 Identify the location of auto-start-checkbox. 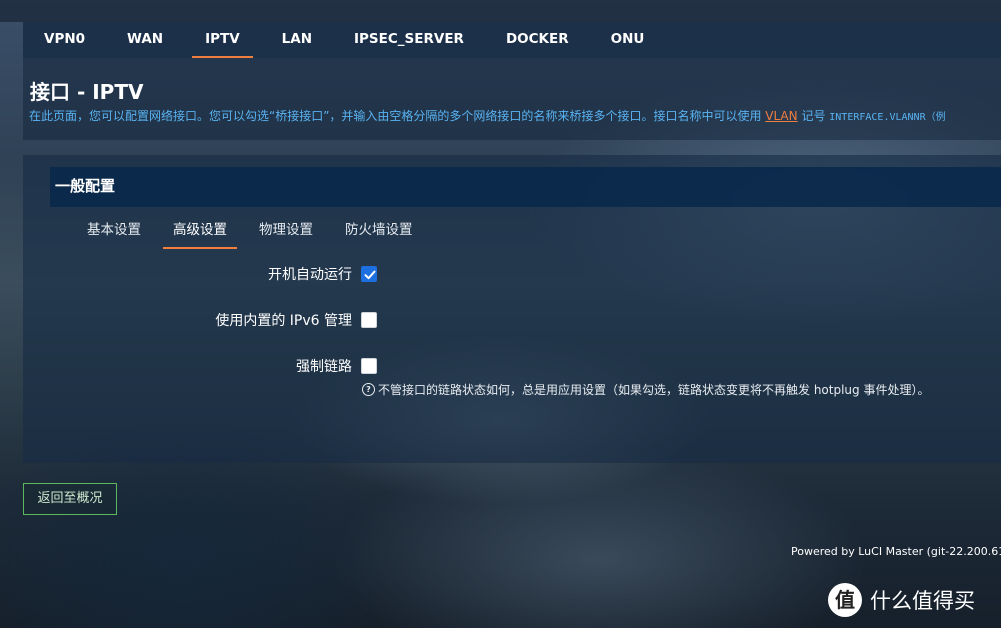
(369, 274).